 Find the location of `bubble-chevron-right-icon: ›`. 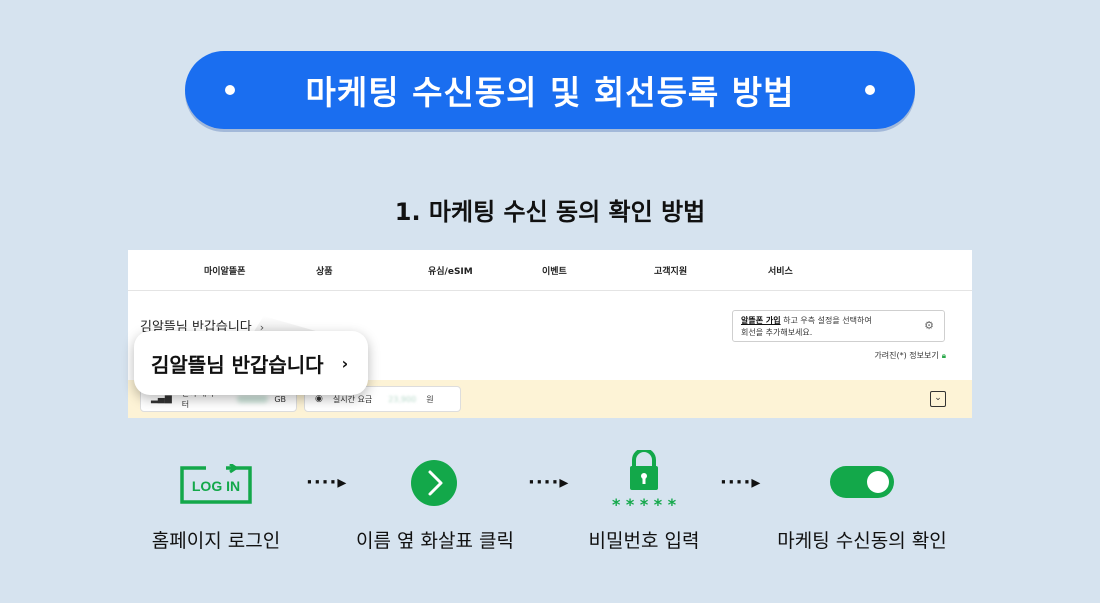

bubble-chevron-right-icon: › is located at coordinates (345, 363).